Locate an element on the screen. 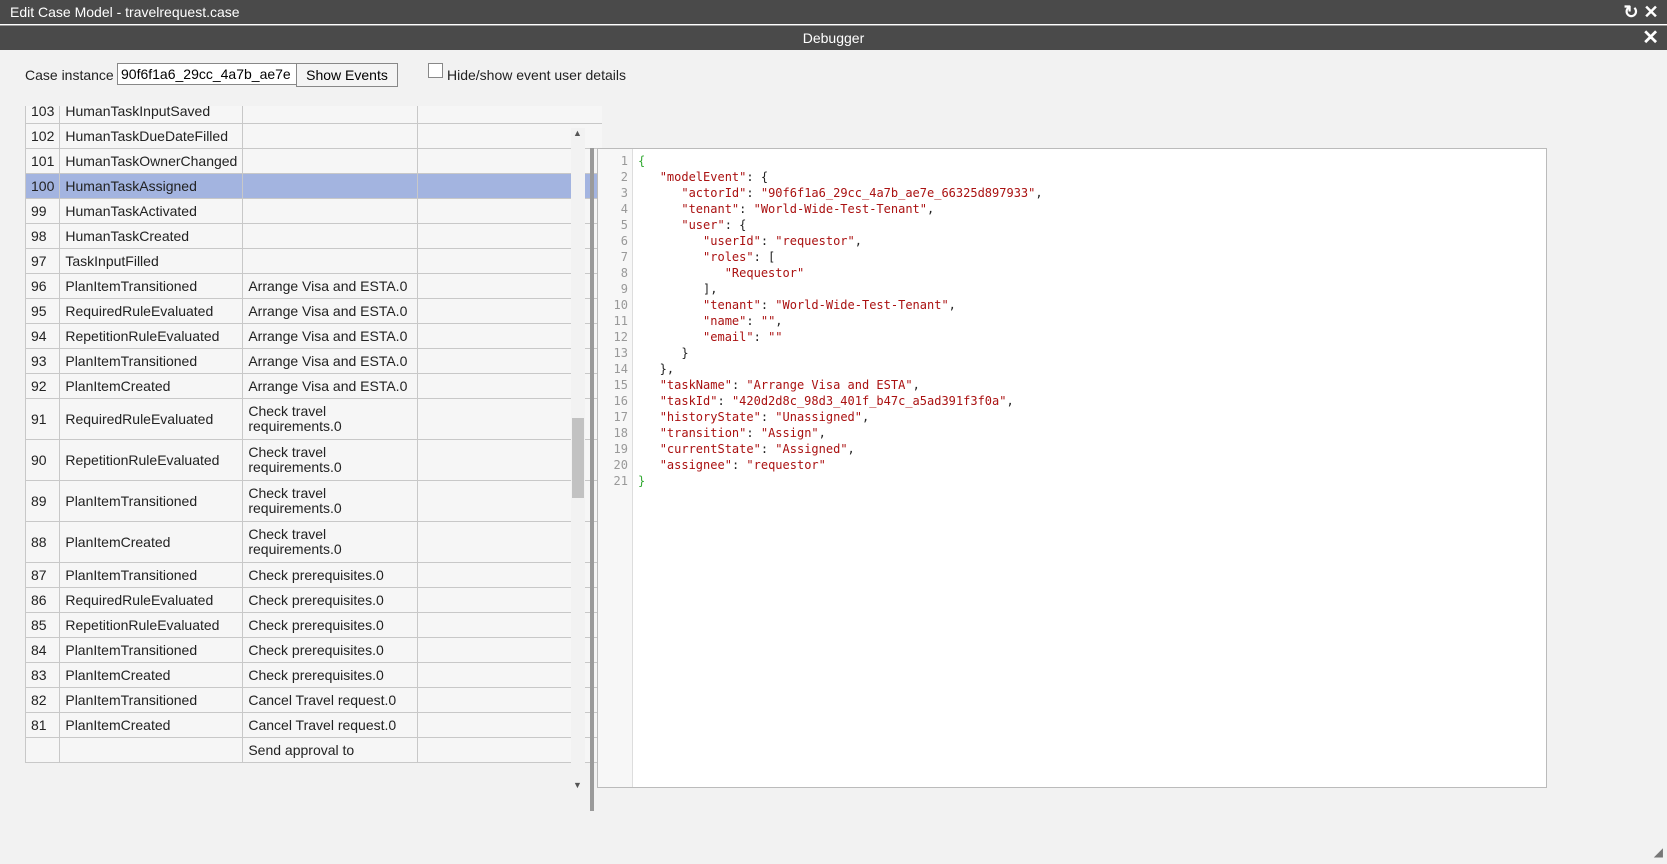  event-row: 98 HumanTaskCreated is located at coordinates (313, 236).